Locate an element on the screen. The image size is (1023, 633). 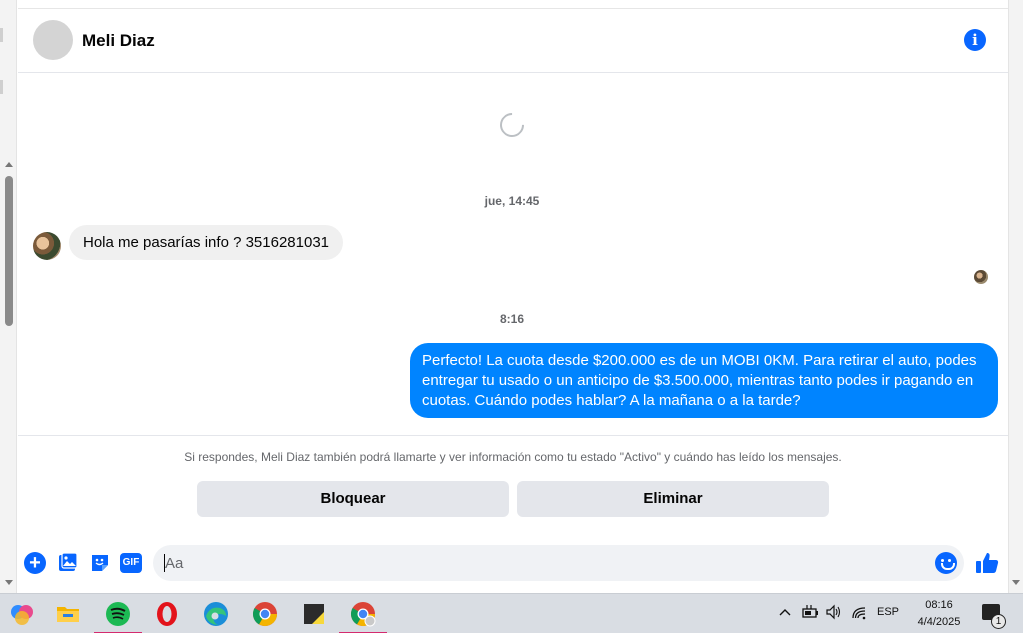
loading-spinner-icon is located at coordinates (512, 125).